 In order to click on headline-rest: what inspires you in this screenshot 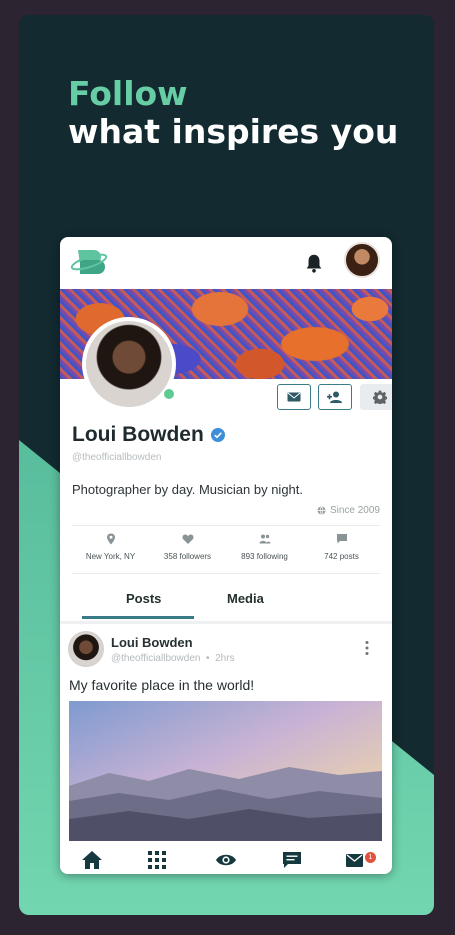, I will do `click(233, 131)`.